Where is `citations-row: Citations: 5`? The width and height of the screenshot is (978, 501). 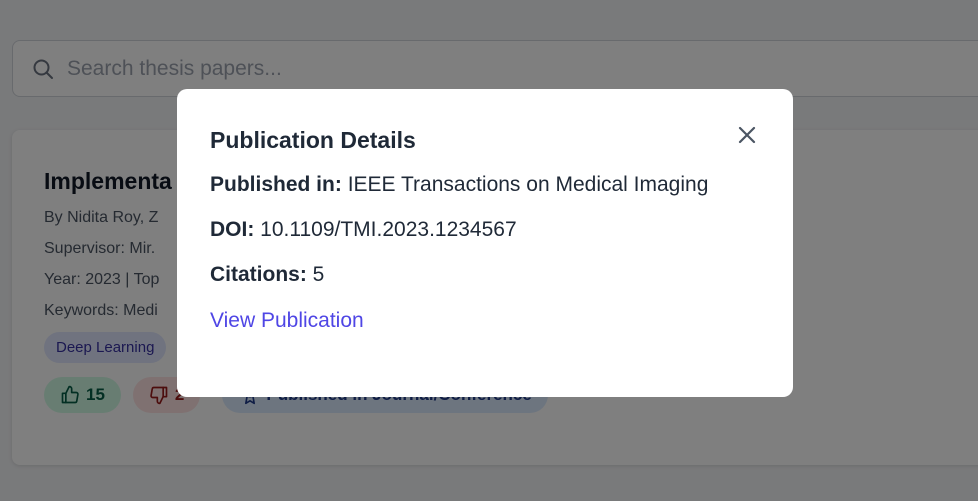
citations-row: Citations: 5 is located at coordinates (485, 275).